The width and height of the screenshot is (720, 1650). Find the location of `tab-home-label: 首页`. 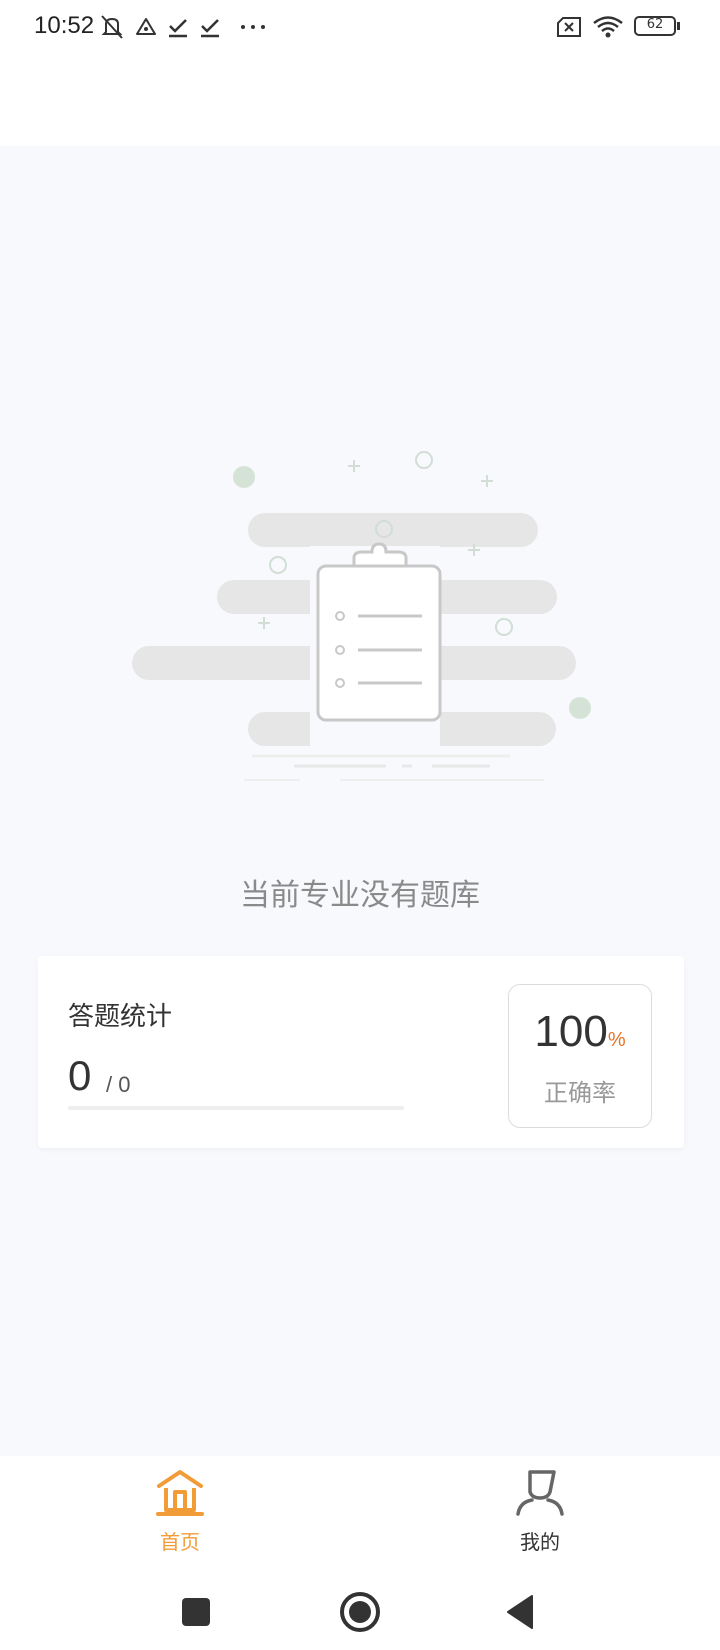

tab-home-label: 首页 is located at coordinates (180, 1543).